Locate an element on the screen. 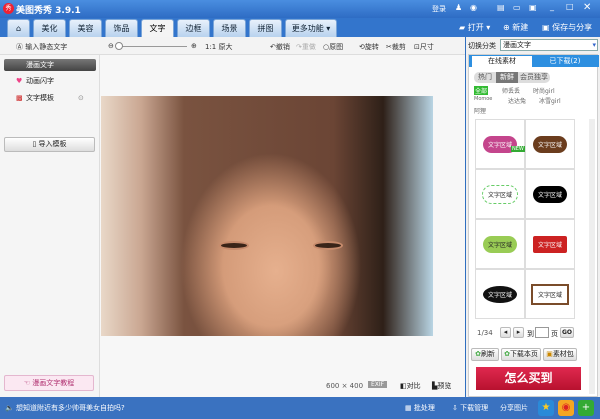 The image size is (600, 419). home-icon: ⌂ is located at coordinates (18, 28).